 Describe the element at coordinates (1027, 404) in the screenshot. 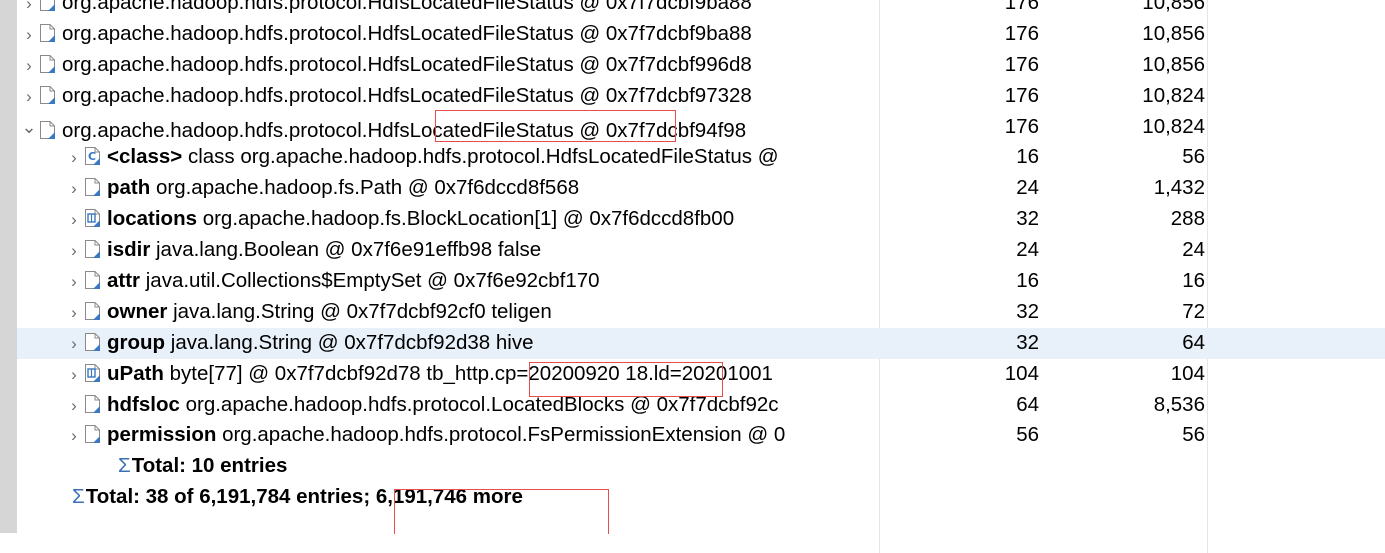

I see `shallow-heap-cell: 64` at that location.